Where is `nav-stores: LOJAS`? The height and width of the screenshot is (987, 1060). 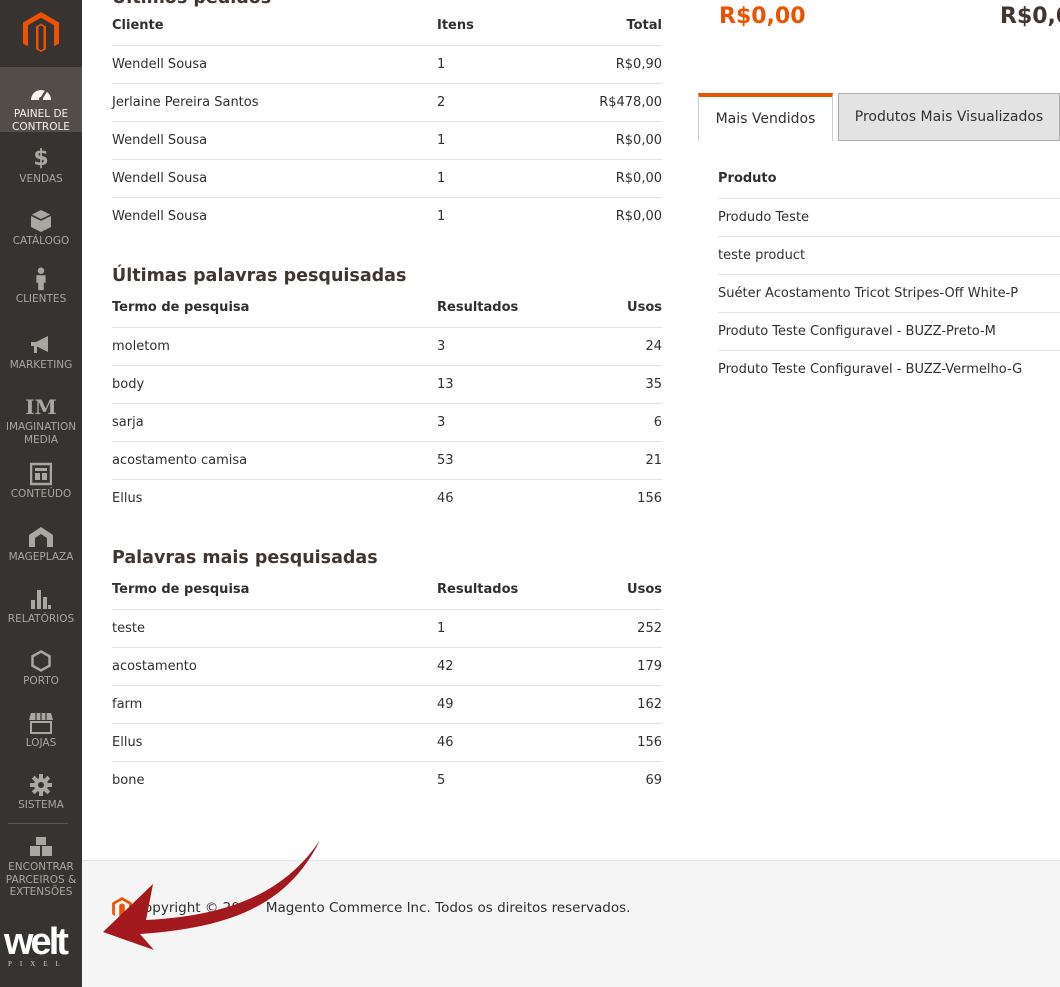 nav-stores: LOJAS is located at coordinates (41, 730).